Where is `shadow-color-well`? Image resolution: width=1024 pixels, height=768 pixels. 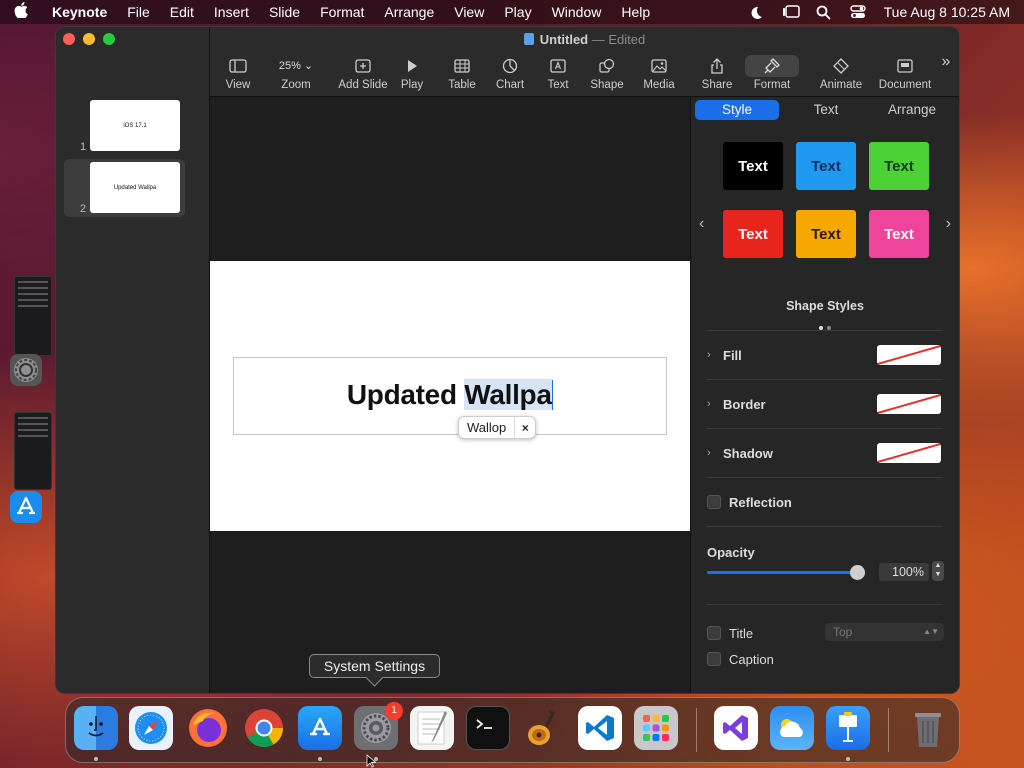 shadow-color-well is located at coordinates (909, 453).